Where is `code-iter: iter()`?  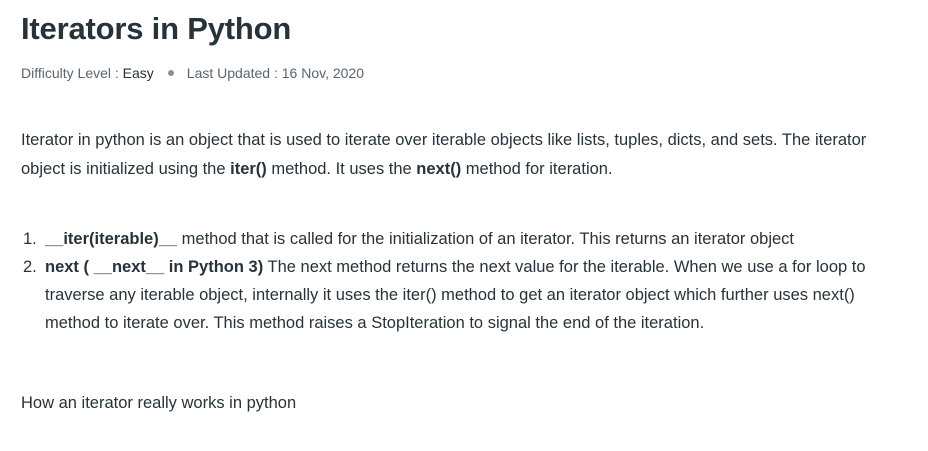
code-iter: iter() is located at coordinates (248, 169).